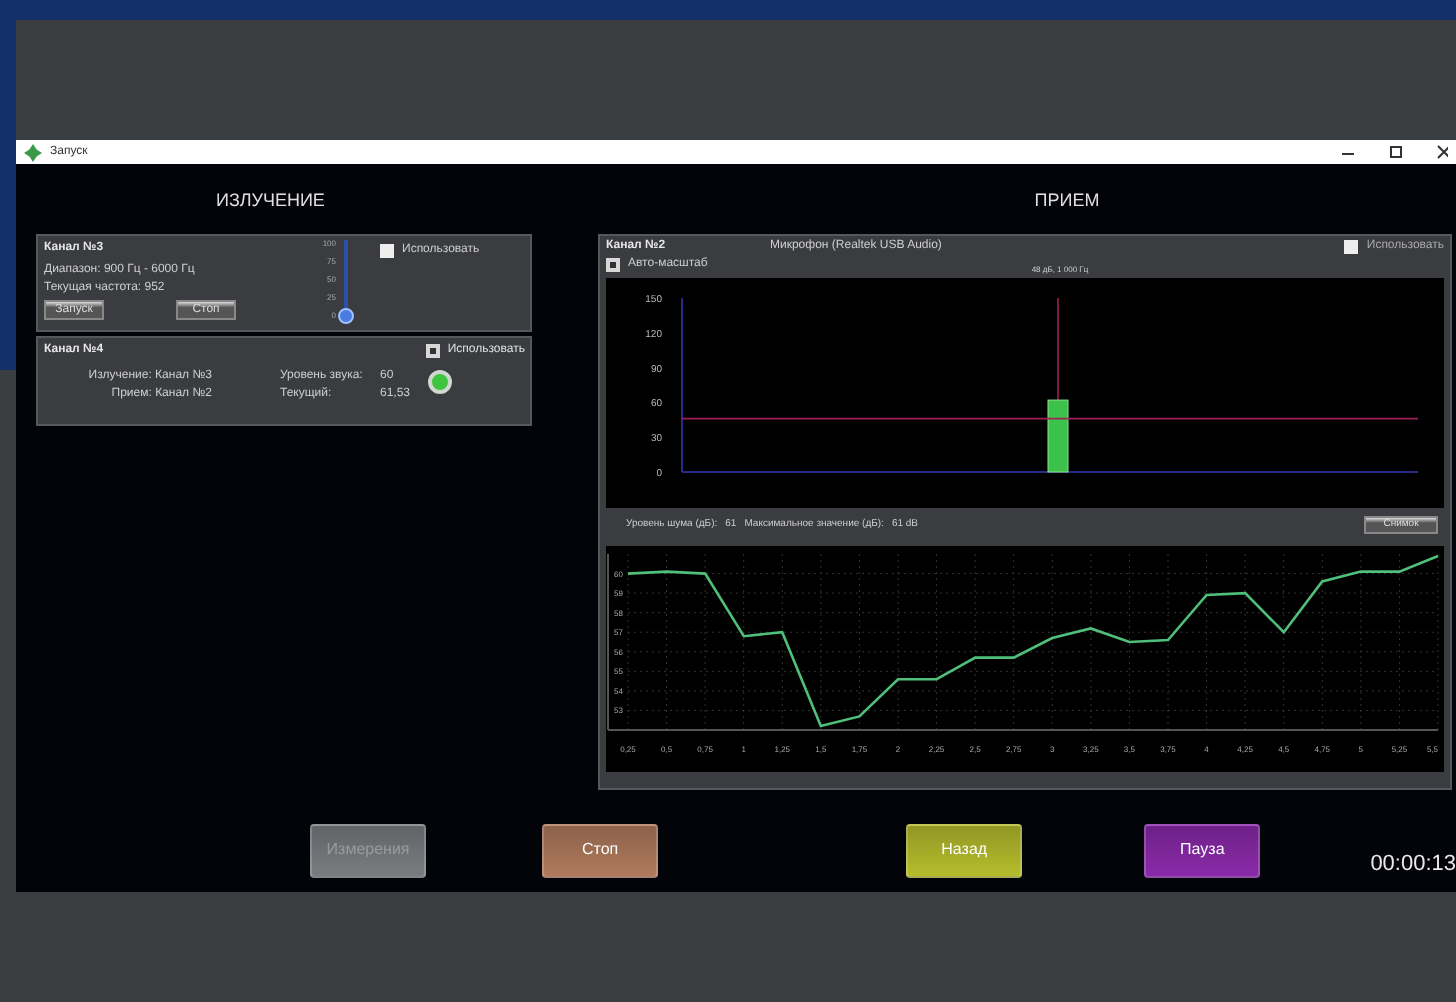  What do you see at coordinates (600, 850) in the screenshot?
I see `action-button: Стоп` at bounding box center [600, 850].